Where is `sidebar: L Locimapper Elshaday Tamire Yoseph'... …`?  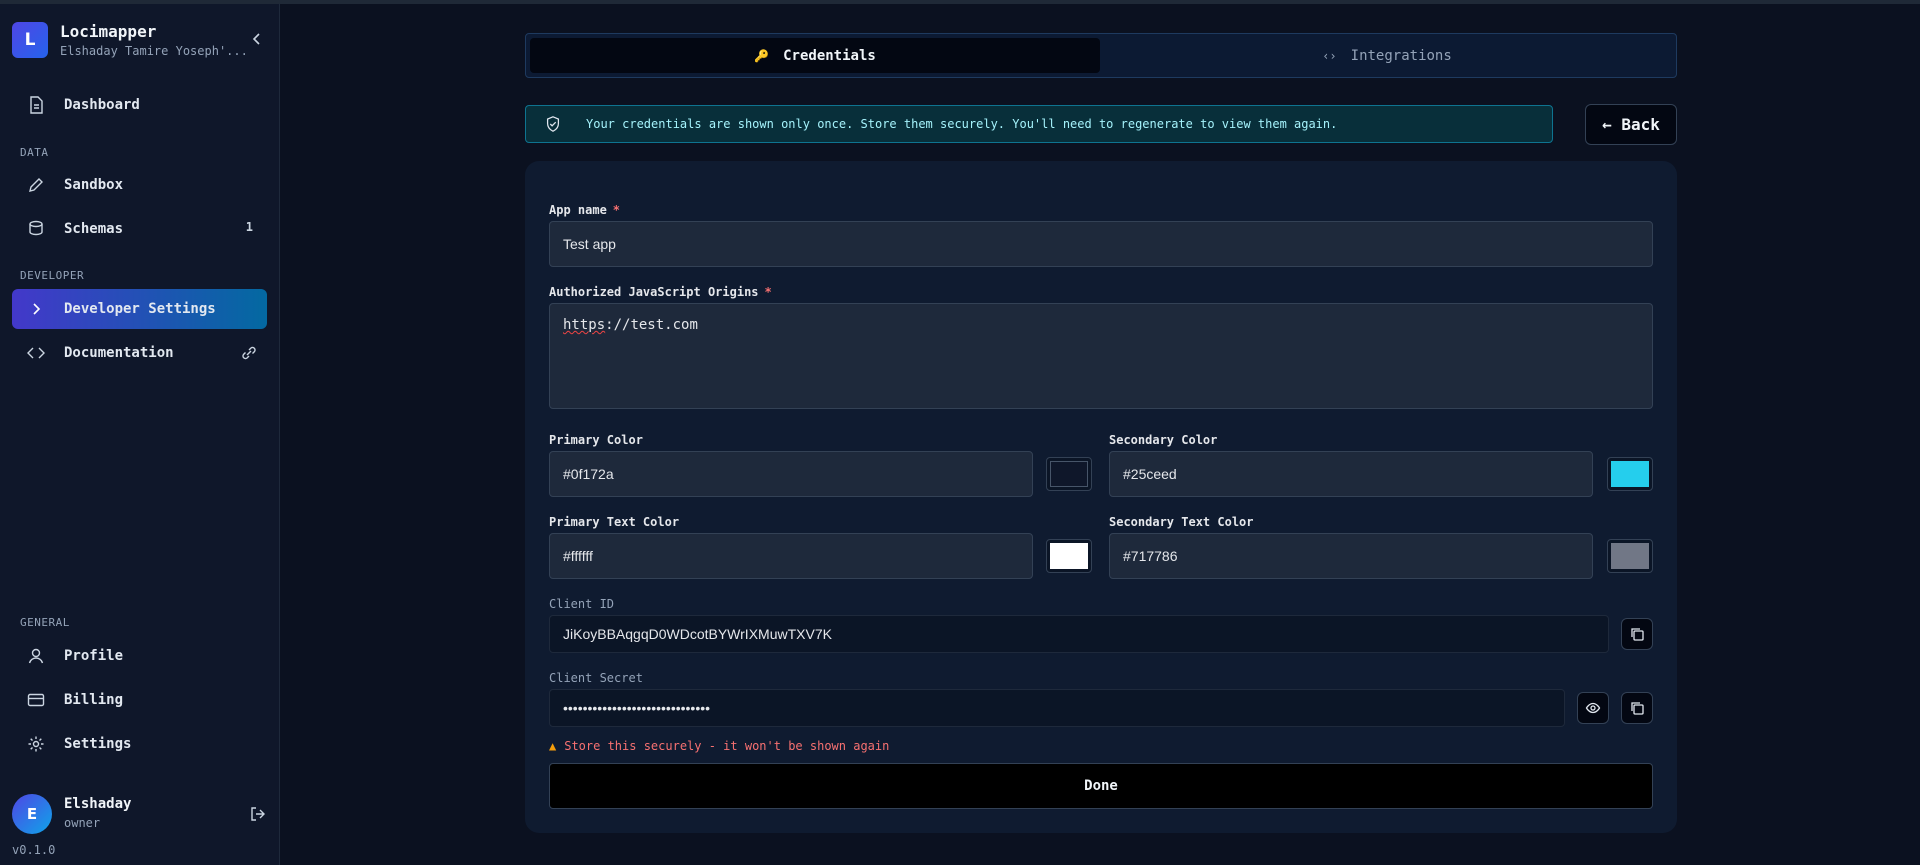 sidebar: L Locimapper Elshaday Tamire Yoseph'... … is located at coordinates (140, 434).